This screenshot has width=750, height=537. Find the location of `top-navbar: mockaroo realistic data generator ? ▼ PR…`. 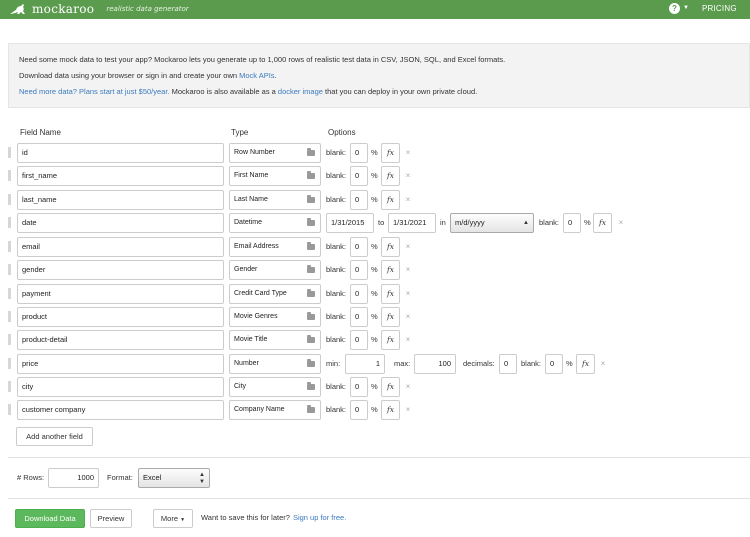

top-navbar: mockaroo realistic data generator ? ▼ PR… is located at coordinates (375, 9).